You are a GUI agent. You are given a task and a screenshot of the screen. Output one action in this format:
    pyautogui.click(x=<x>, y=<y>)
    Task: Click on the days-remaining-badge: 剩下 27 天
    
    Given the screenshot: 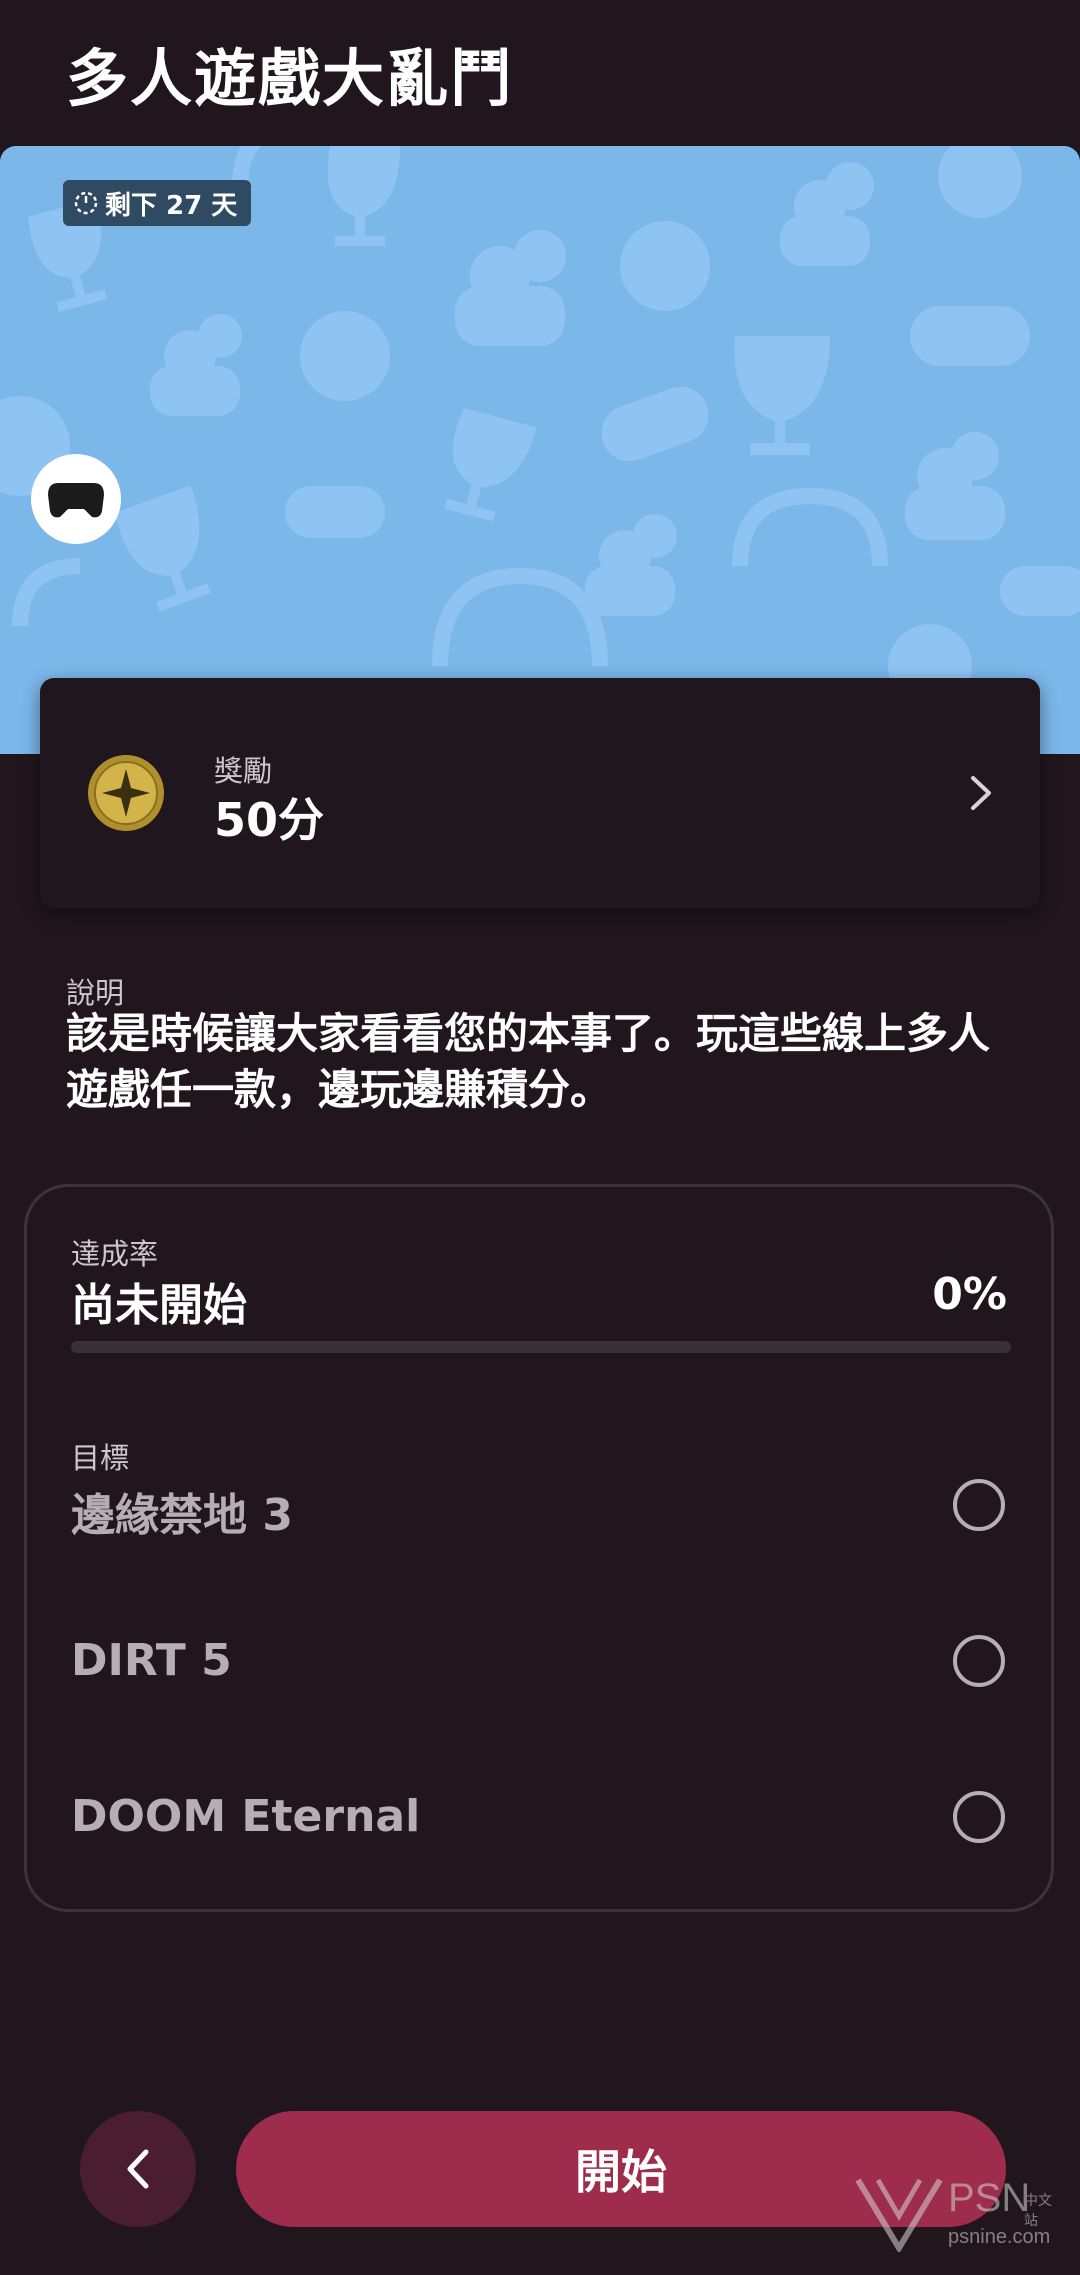 What is the action you would take?
    pyautogui.click(x=157, y=203)
    